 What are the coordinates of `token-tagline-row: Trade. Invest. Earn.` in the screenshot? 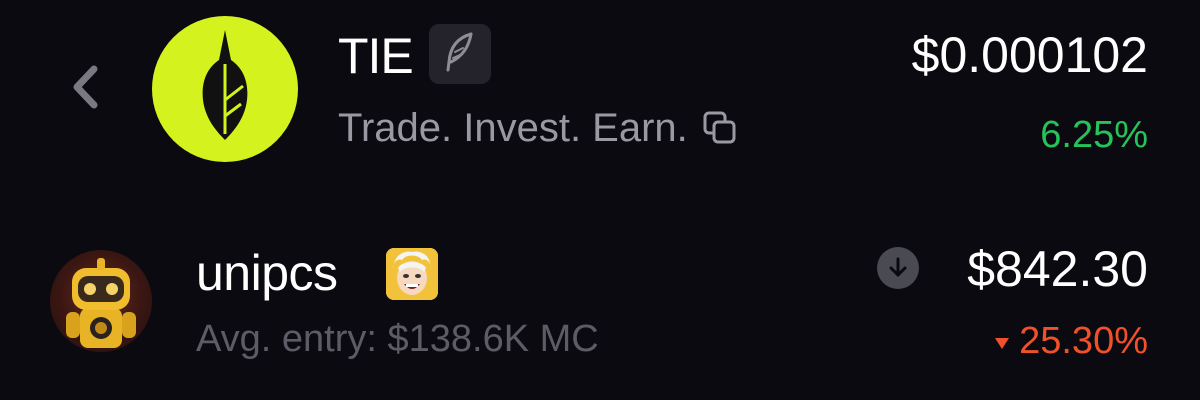 It's located at (539, 128).